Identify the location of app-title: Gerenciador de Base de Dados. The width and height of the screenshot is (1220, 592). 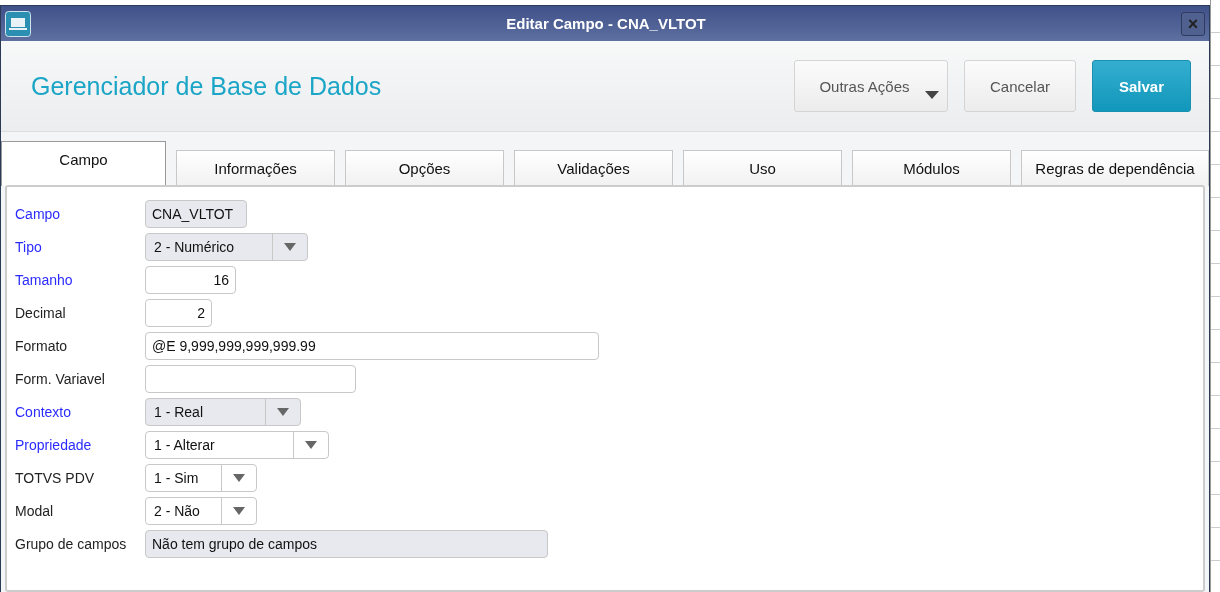
(206, 86).